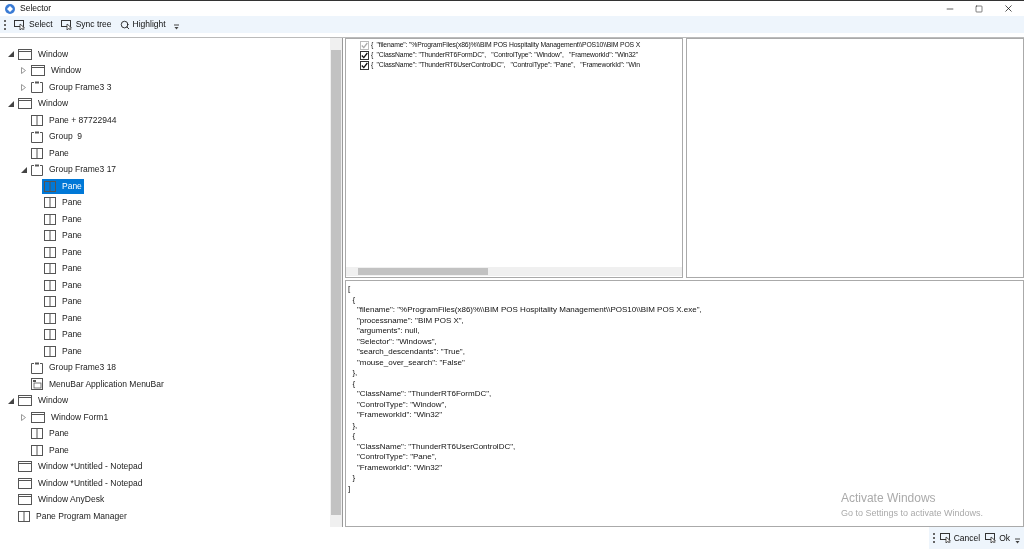 The height and width of the screenshot is (549, 1024). I want to click on tree-item: Group Frame3 18, so click(74, 368).